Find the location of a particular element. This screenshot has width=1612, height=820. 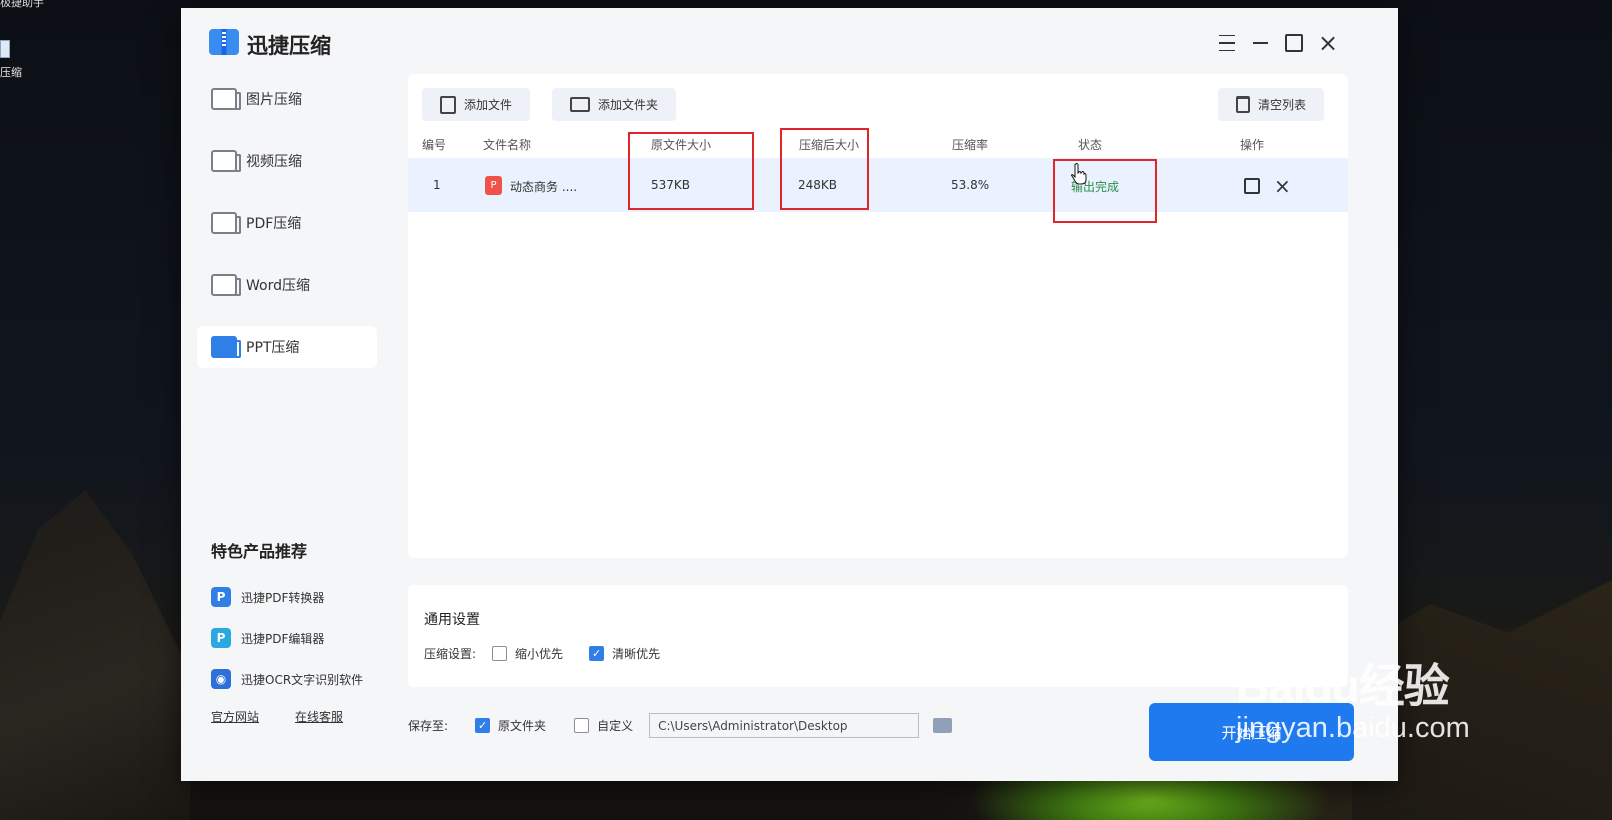

sidebar-item-word: Word压缩 is located at coordinates (287, 285).